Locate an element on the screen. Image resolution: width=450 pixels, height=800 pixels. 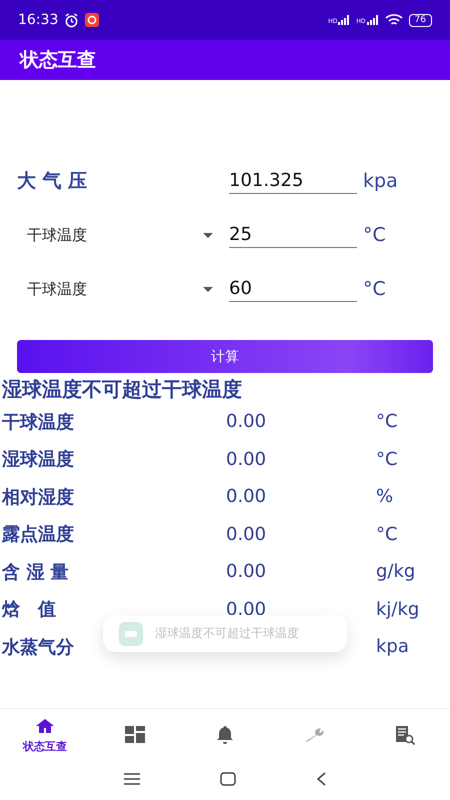
calculate-button: 计算 is located at coordinates (225, 356).